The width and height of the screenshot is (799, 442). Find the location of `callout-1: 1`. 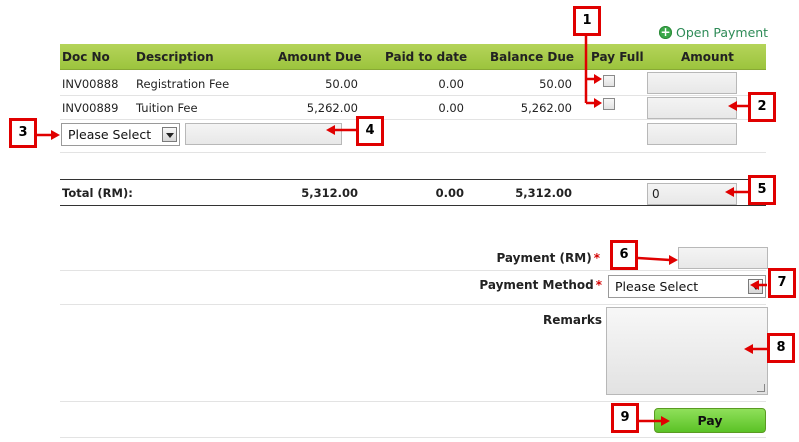

callout-1: 1 is located at coordinates (587, 21).